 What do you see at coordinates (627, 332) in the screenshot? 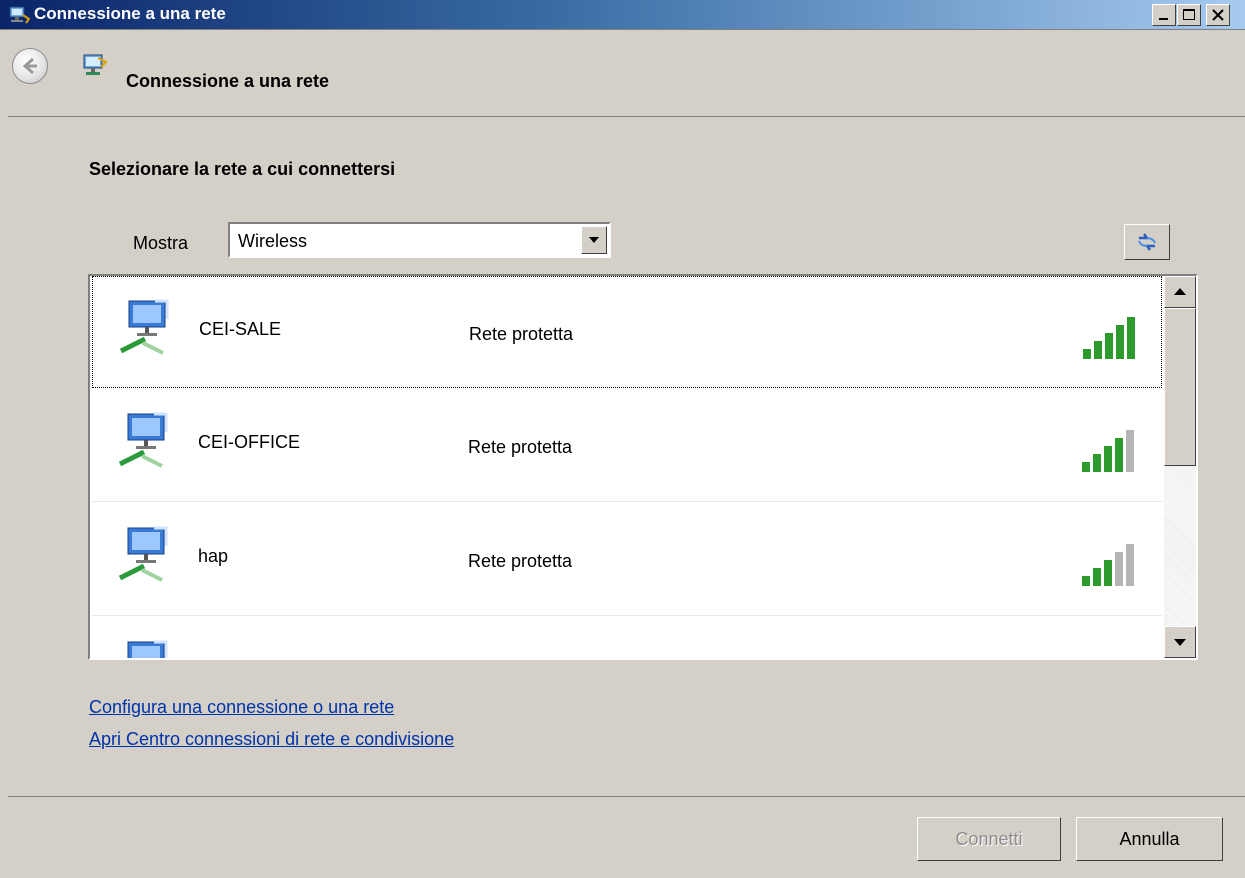
I see `network-row: CEI-SALE Rete protetta` at bounding box center [627, 332].